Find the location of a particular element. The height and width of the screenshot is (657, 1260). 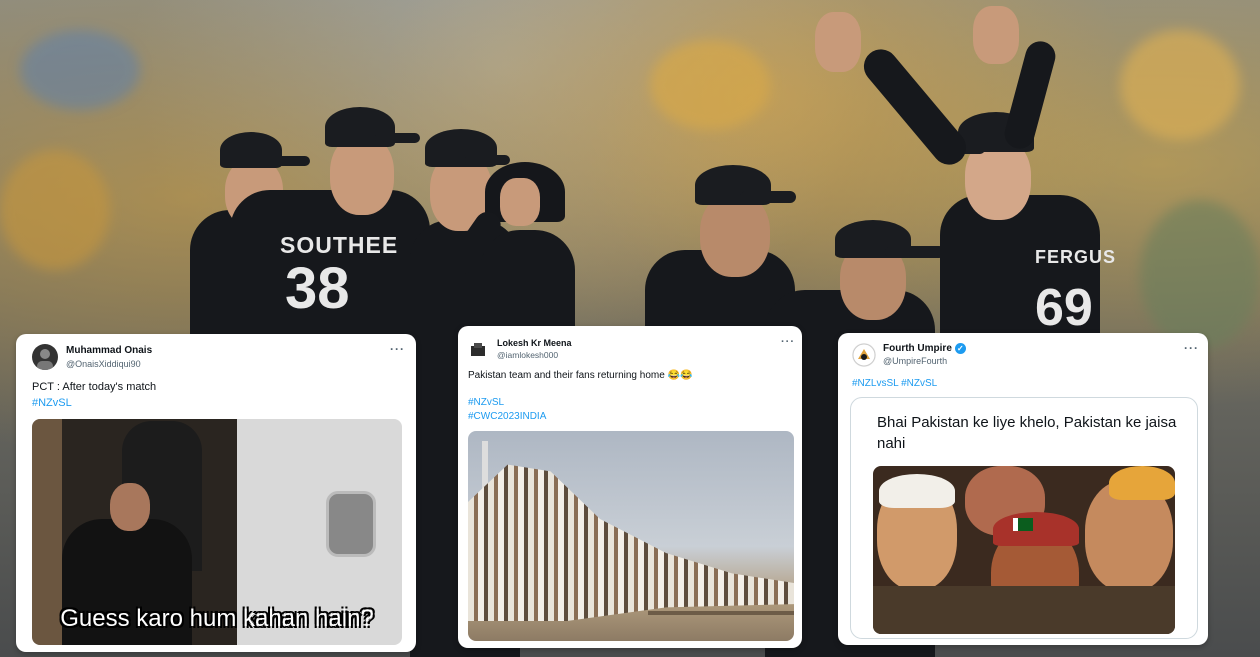

user-name: Fourth Umpire ✓ is located at coordinates (924, 348).